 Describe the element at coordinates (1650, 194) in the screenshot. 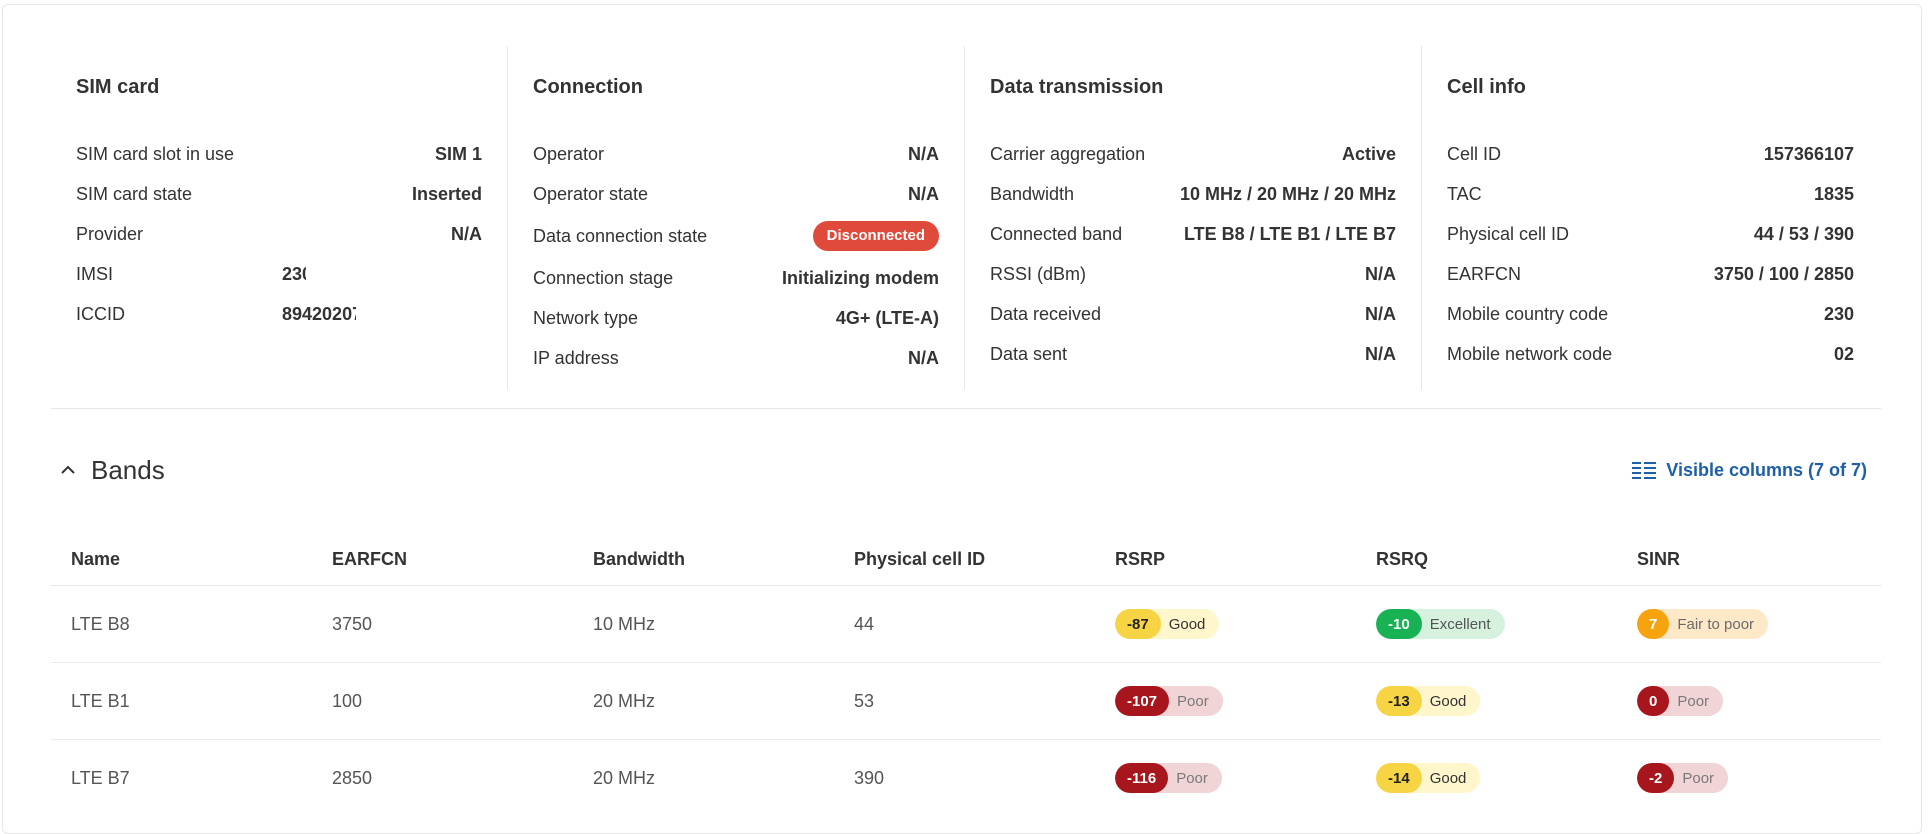

I see `tac-row: TAC 1835` at that location.